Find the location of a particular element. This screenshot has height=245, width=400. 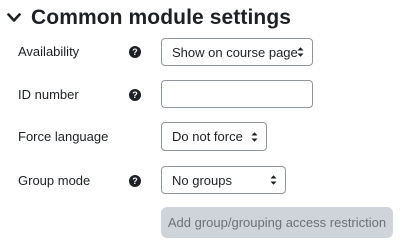

group-mode-select: No groups is located at coordinates (223, 180).